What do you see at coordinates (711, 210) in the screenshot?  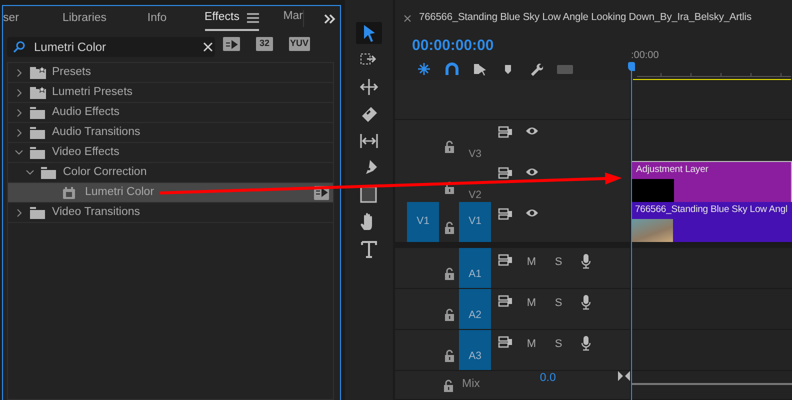 I see `clip-title: 766566_Standing Blue Sky Low Angl` at bounding box center [711, 210].